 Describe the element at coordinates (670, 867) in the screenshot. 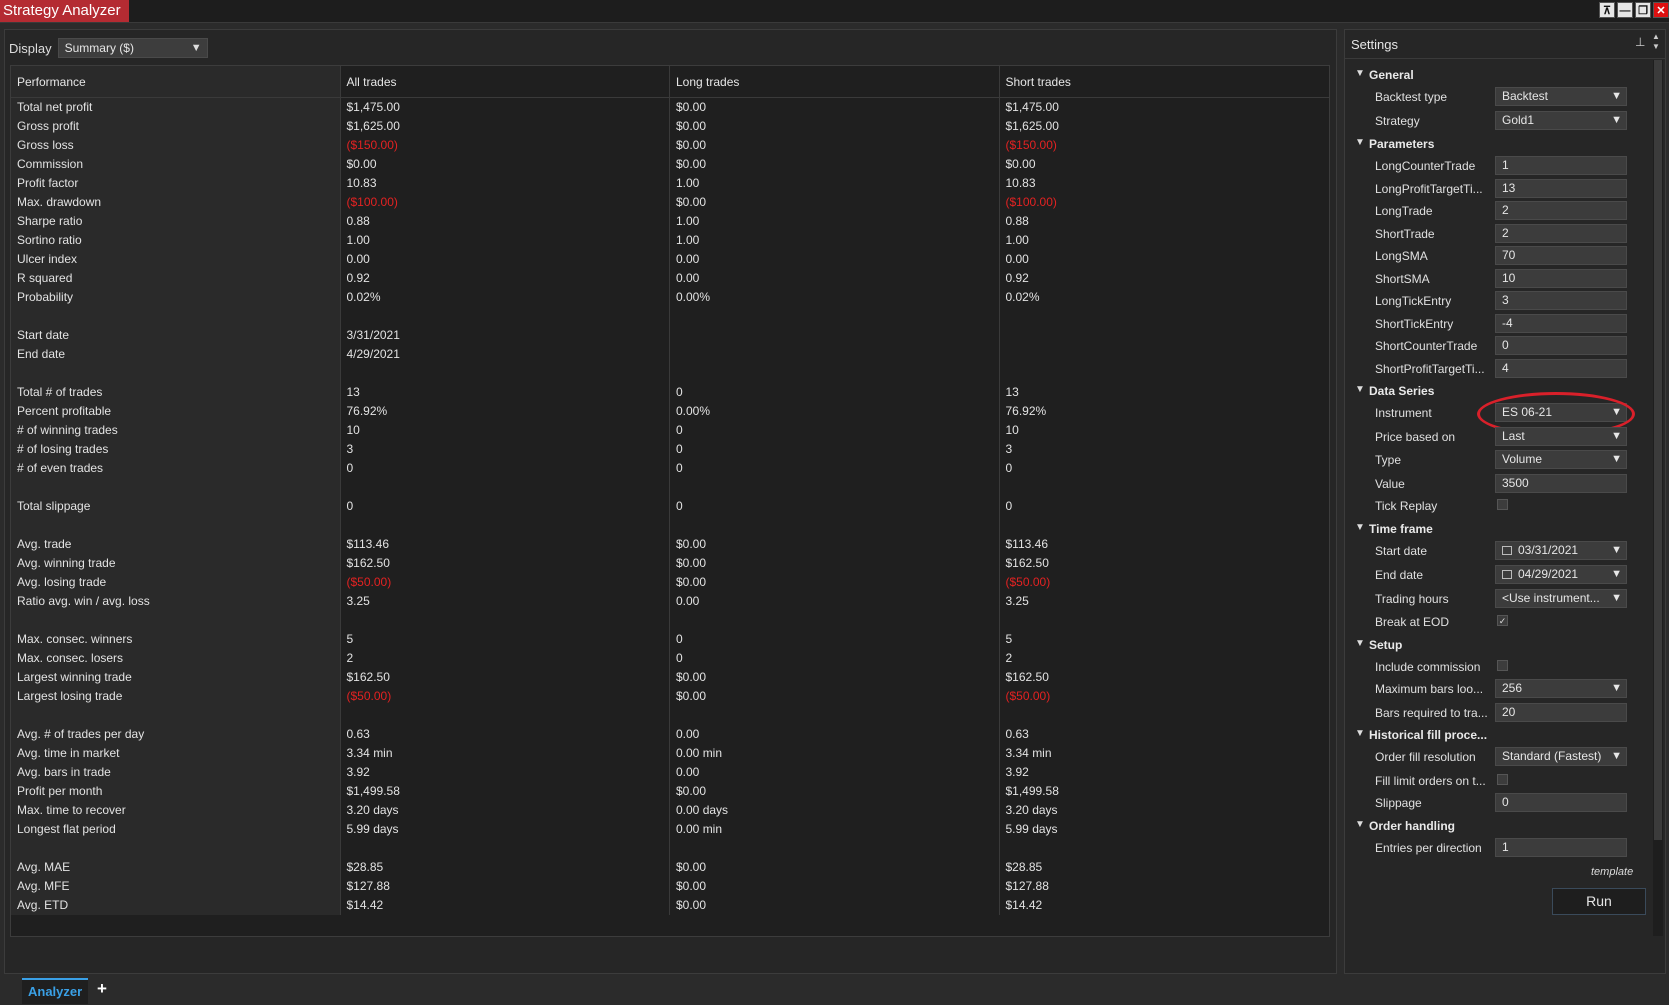

I see `table-row: Avg. MAE $28.85 $0.00 $28.85` at that location.